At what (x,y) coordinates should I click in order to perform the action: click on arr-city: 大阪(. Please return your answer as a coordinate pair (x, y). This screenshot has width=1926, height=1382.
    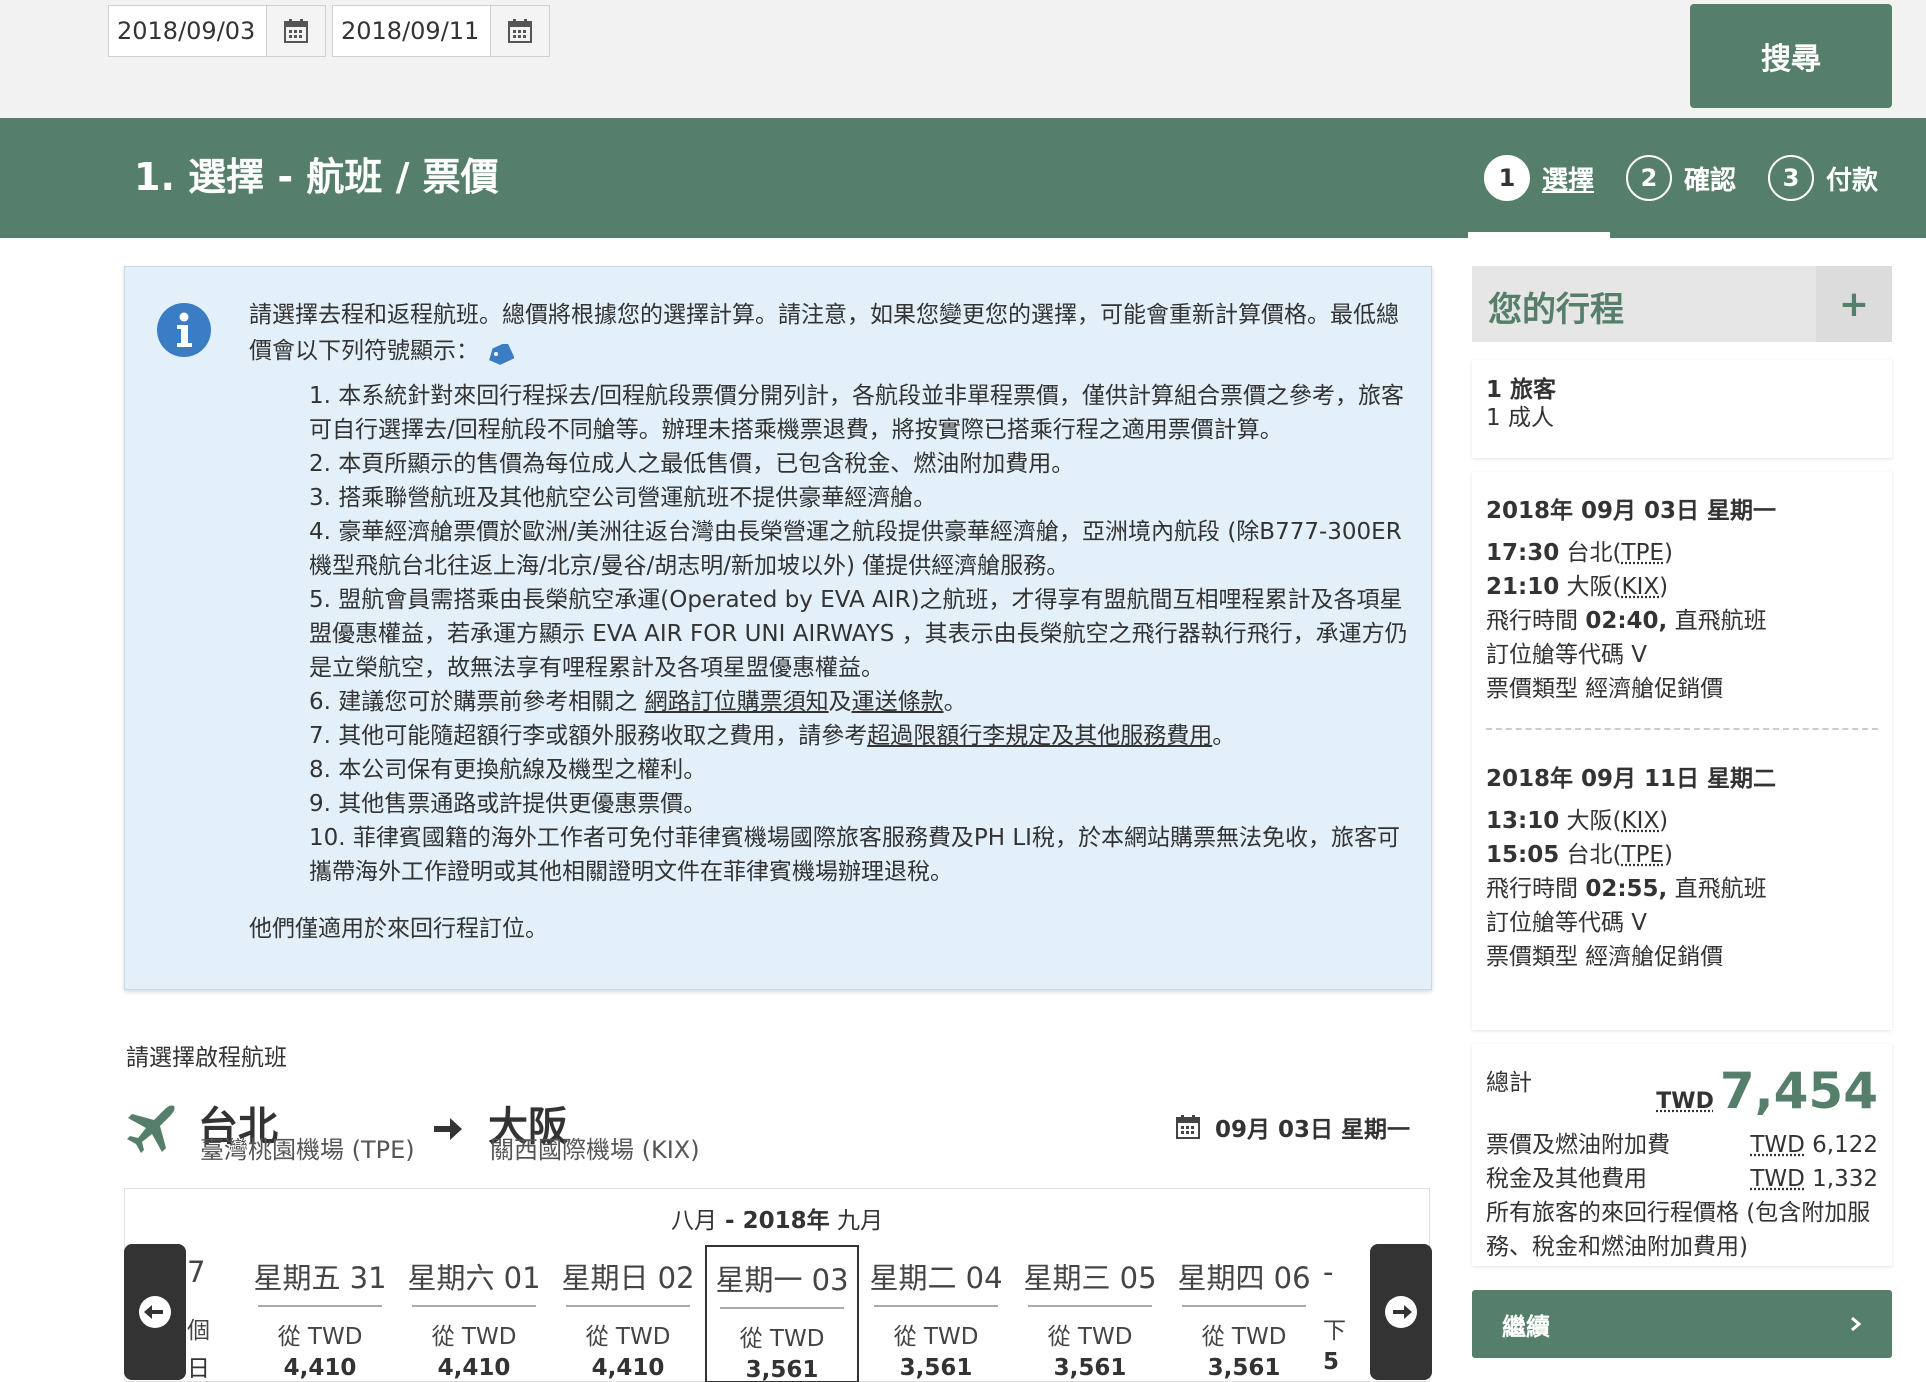
    Looking at the image, I should click on (1594, 587).